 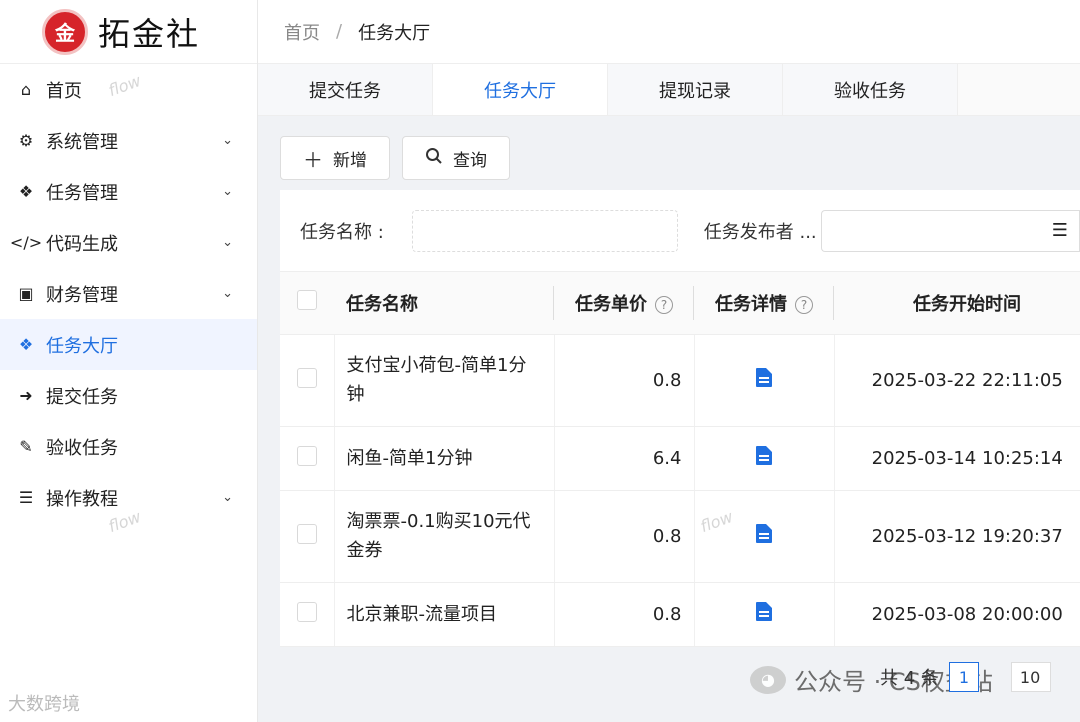 I want to click on task-name-label: 任务名称 :, so click(x=342, y=232).